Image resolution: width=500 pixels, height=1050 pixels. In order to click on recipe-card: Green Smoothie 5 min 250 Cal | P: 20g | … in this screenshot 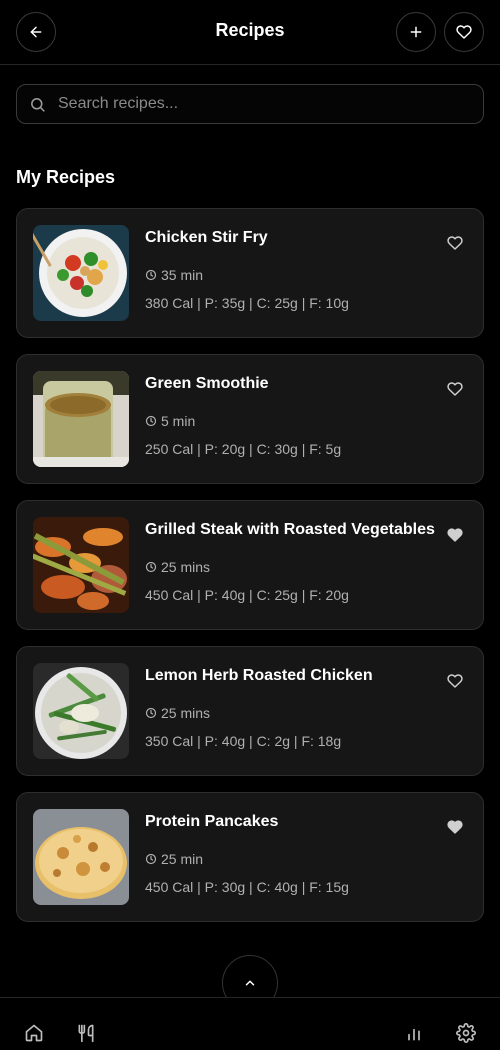, I will do `click(250, 419)`.